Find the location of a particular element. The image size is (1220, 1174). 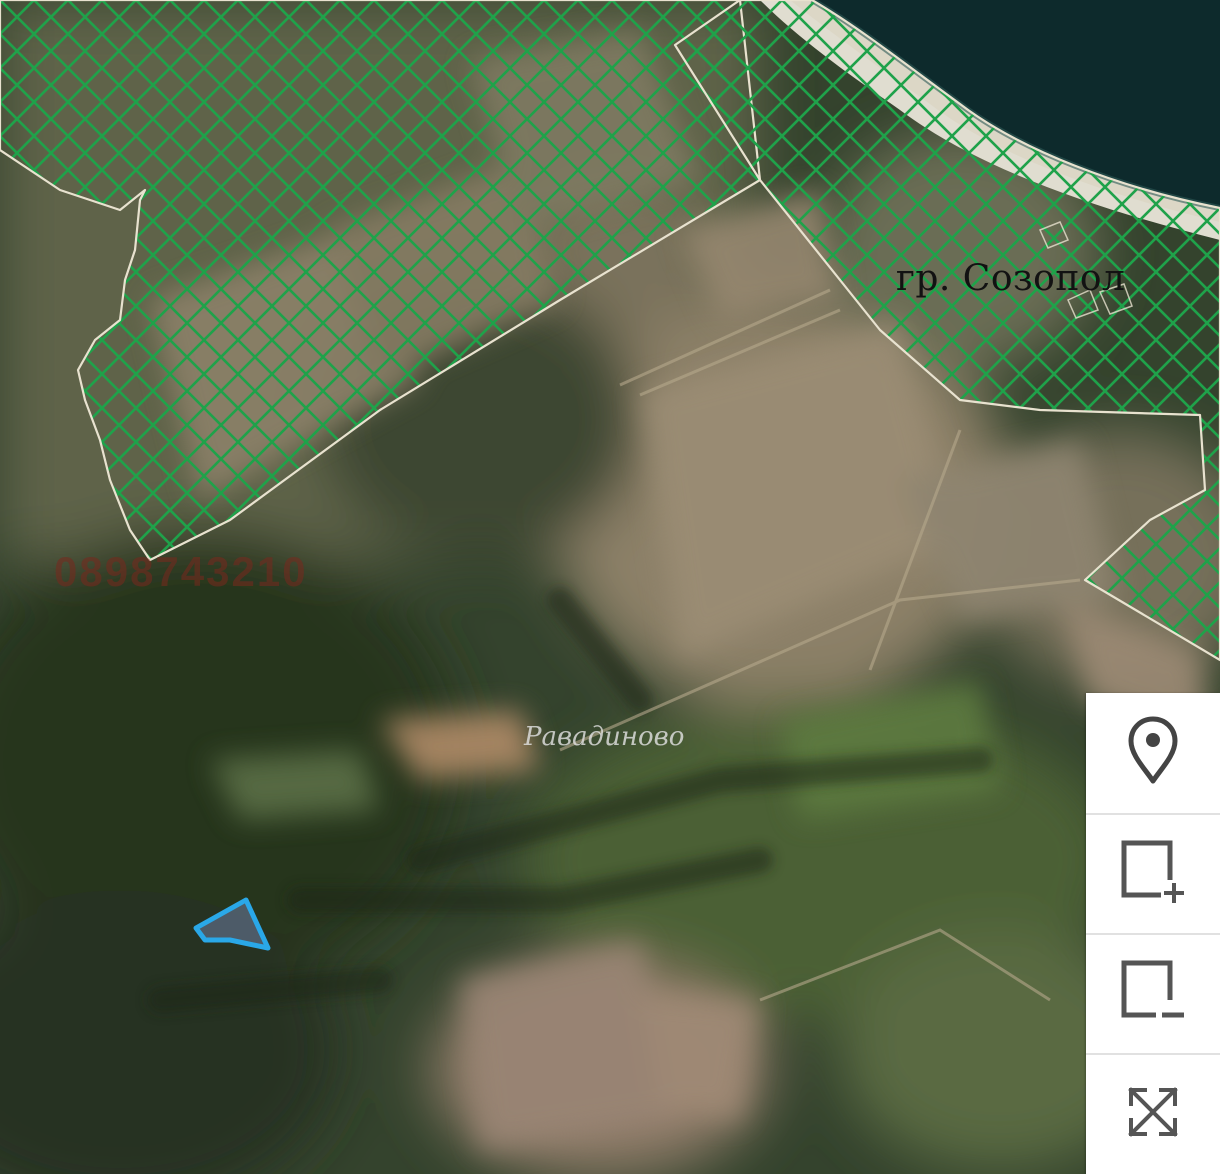

square-plus-icon is located at coordinates (1153, 874).